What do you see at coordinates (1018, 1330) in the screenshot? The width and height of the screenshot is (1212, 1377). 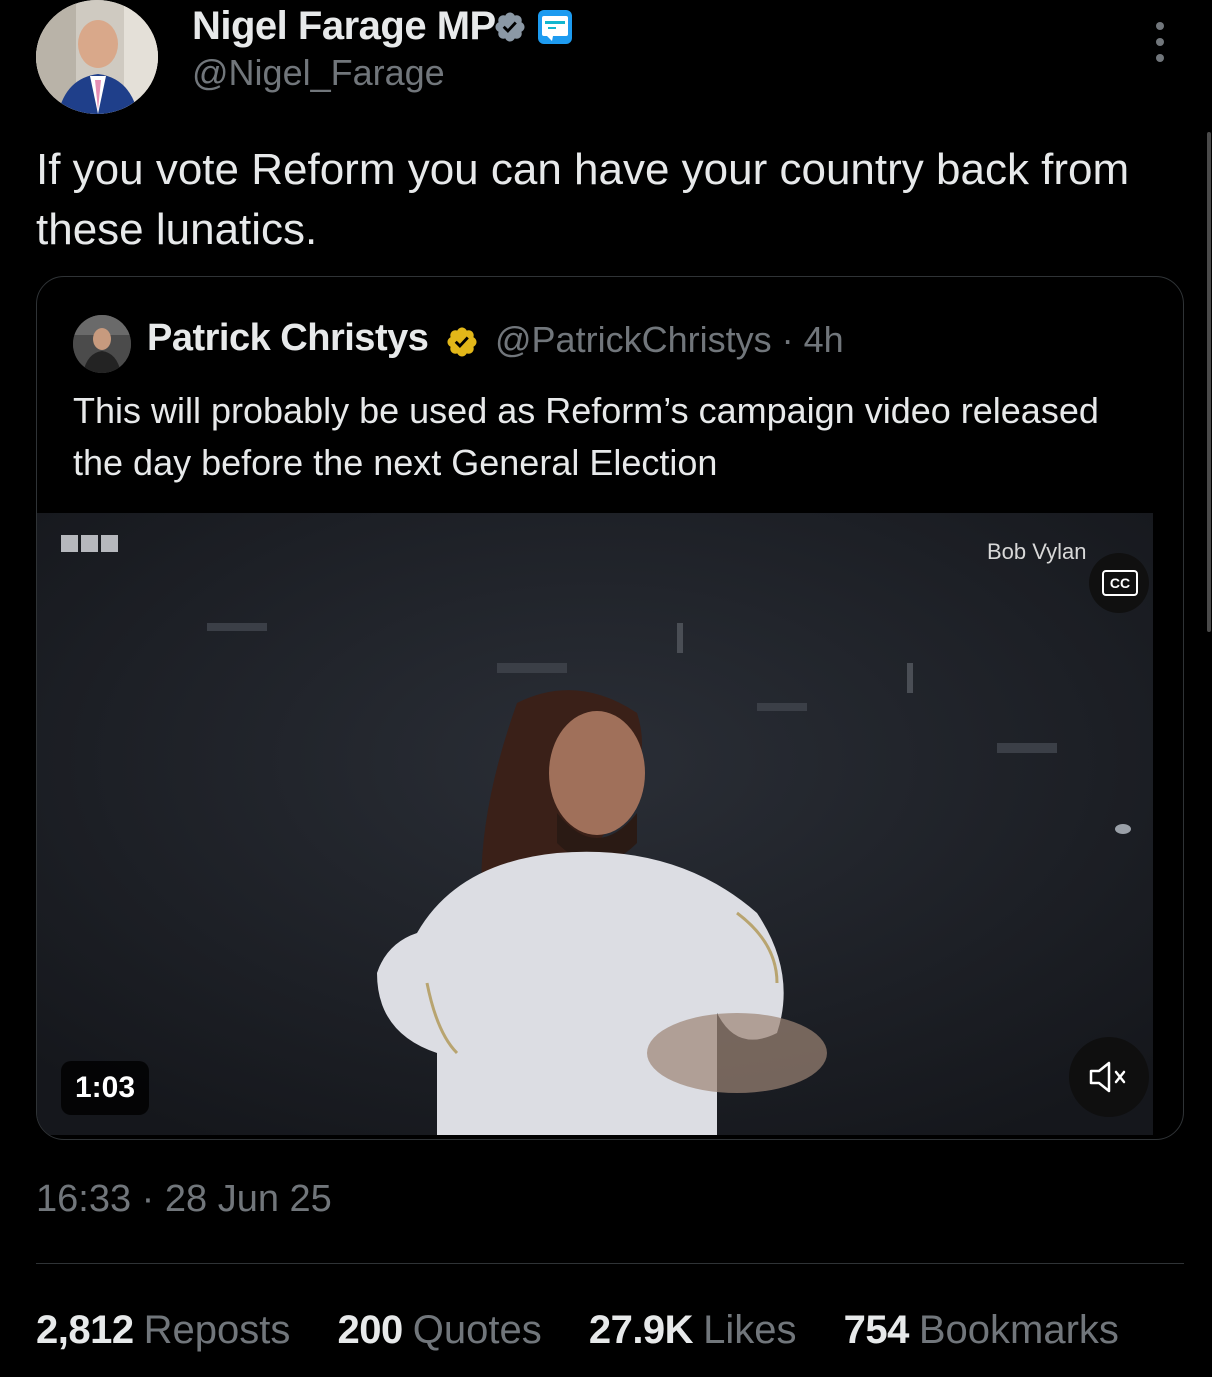 I see `bookmarks-label: Bookmarks` at bounding box center [1018, 1330].